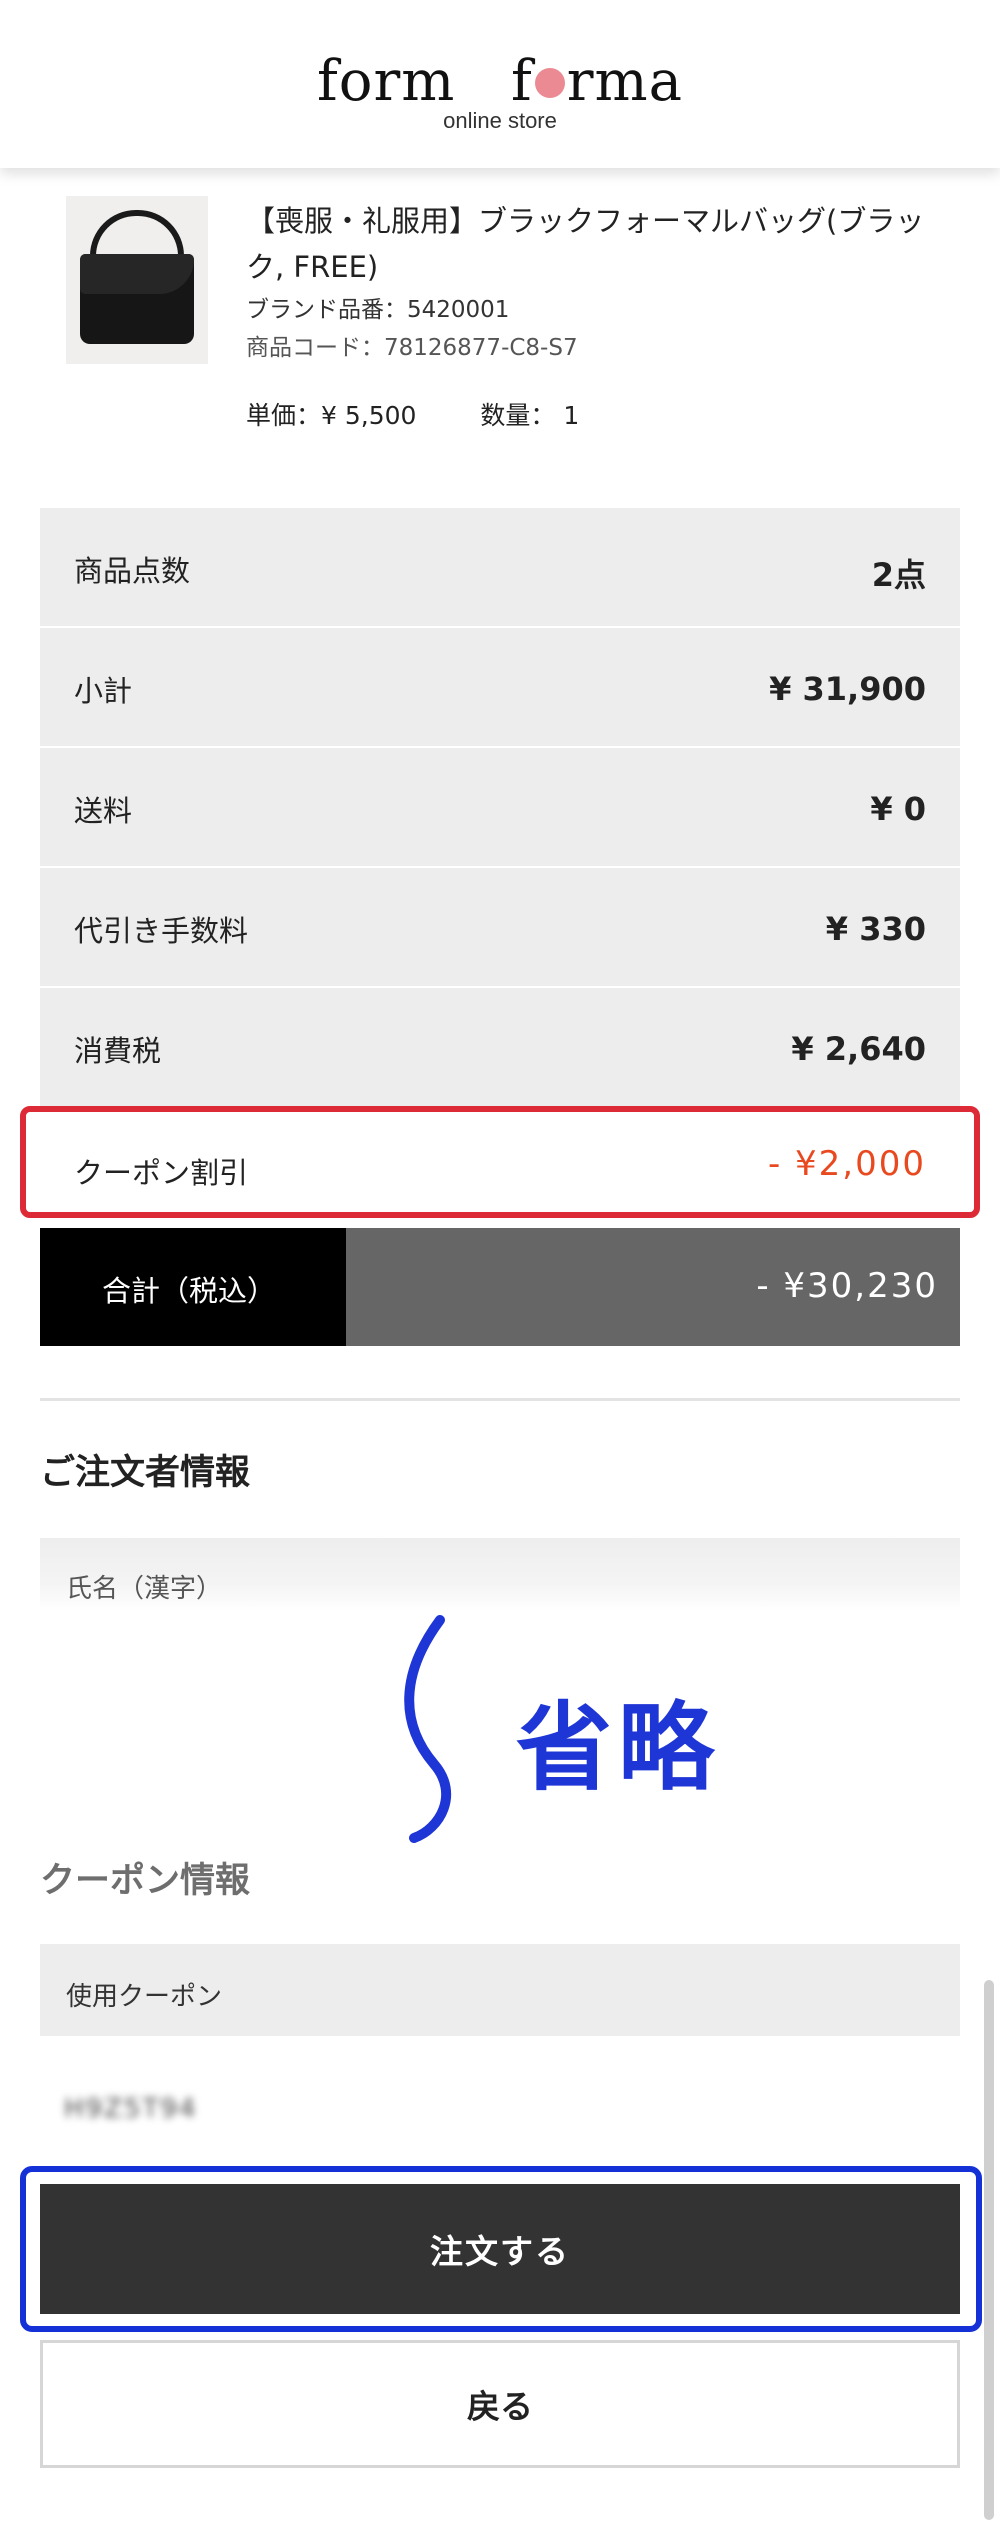 This screenshot has width=1000, height=2521. Describe the element at coordinates (103, 811) in the screenshot. I see `summary-label: 送料` at that location.